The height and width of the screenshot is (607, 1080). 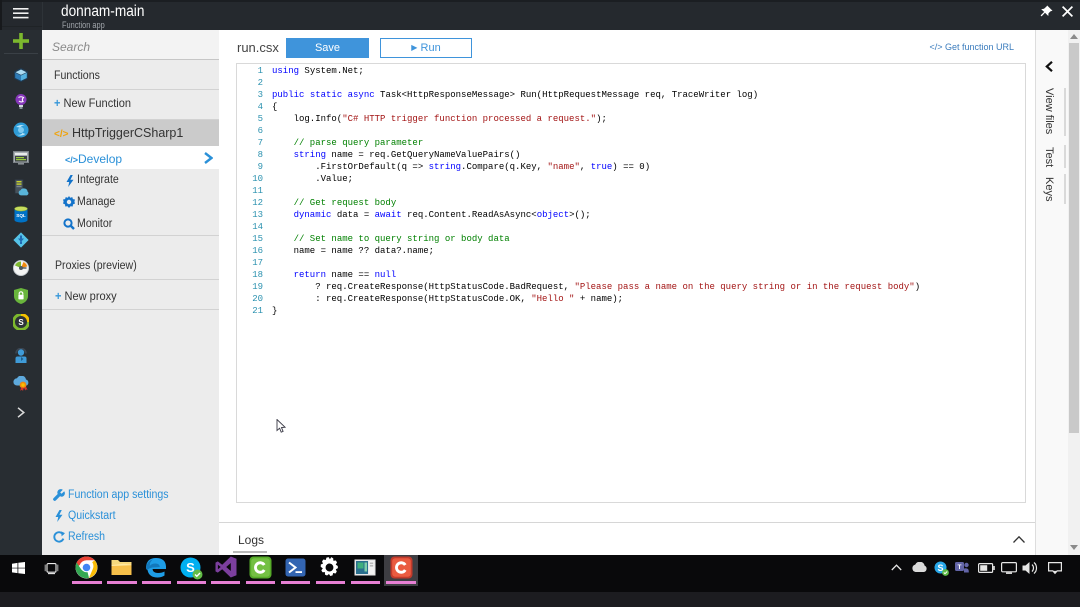 What do you see at coordinates (21, 215) in the screenshot?
I see `svg-text: SQL` at bounding box center [21, 215].